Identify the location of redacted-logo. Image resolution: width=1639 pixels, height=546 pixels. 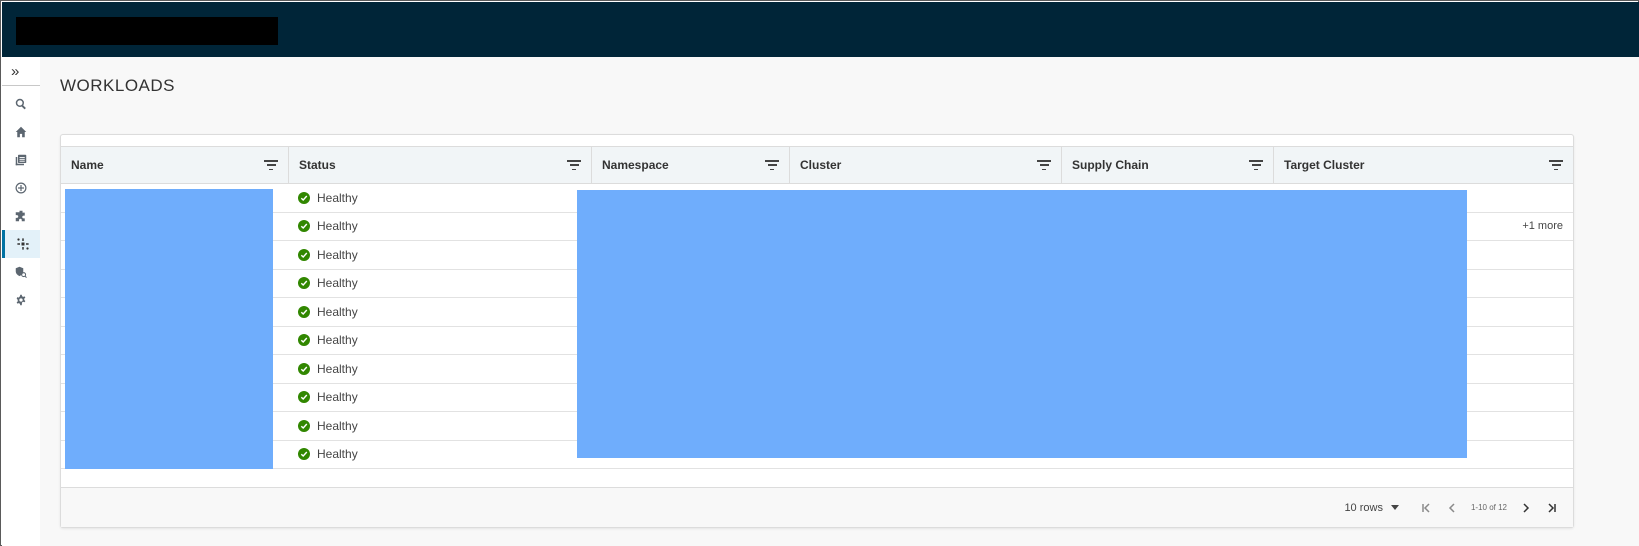
(147, 31).